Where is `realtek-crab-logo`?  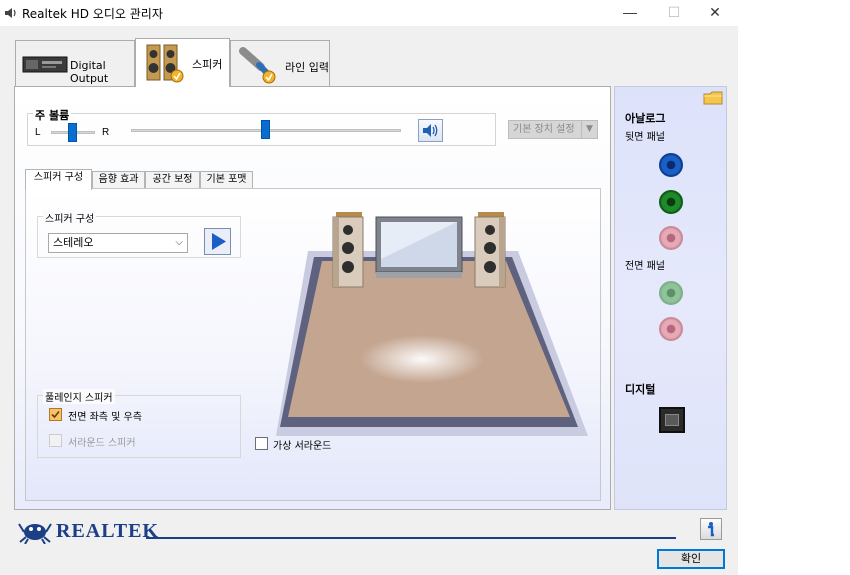
realtek-crab-logo is located at coordinates (35, 533).